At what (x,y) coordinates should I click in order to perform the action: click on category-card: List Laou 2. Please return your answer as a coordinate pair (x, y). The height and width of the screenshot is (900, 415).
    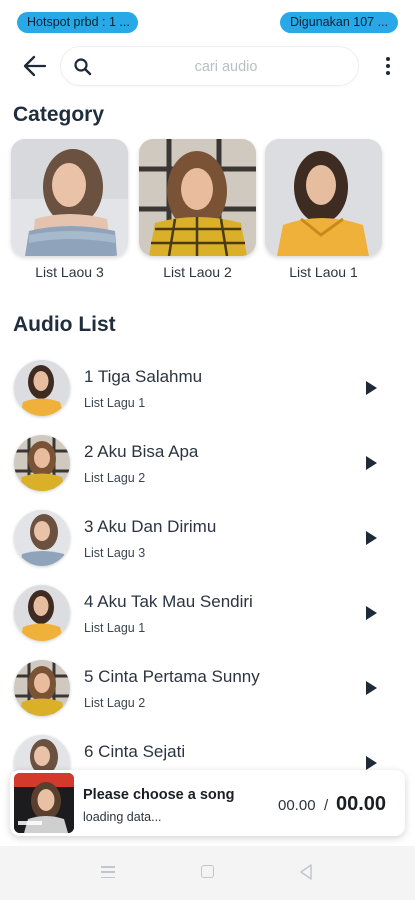
    Looking at the image, I should click on (197, 209).